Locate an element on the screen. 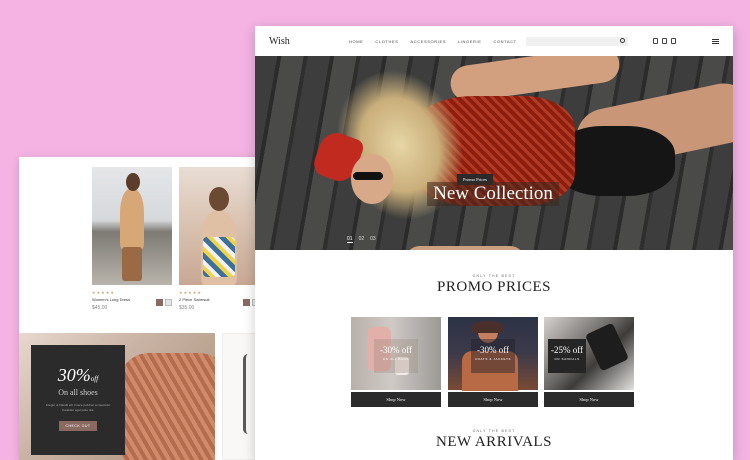 This screenshot has height=460, width=750. menu-item-lingerie: LINGERIE is located at coordinates (469, 41).